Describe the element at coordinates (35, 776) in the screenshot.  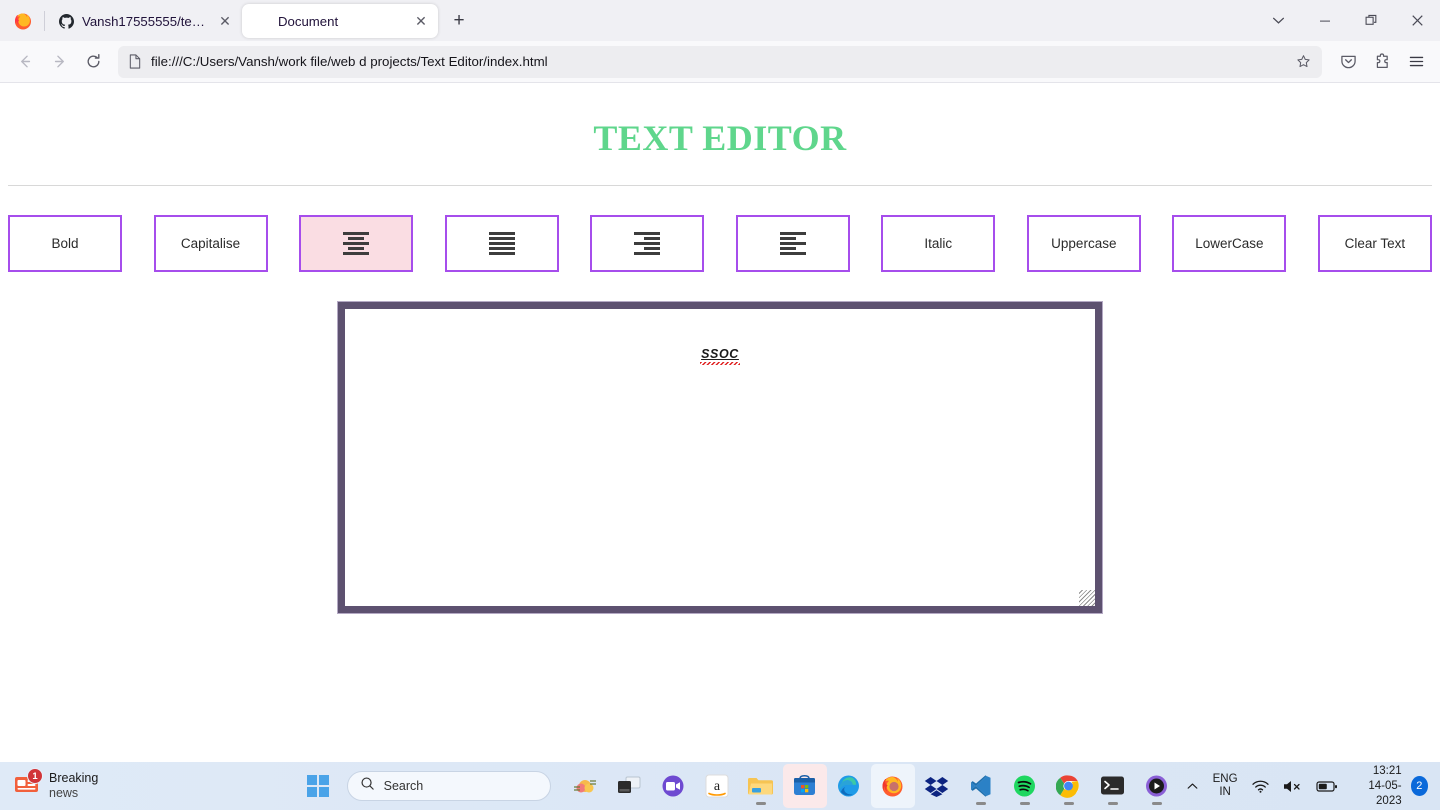
I see `news-badge: 1` at that location.